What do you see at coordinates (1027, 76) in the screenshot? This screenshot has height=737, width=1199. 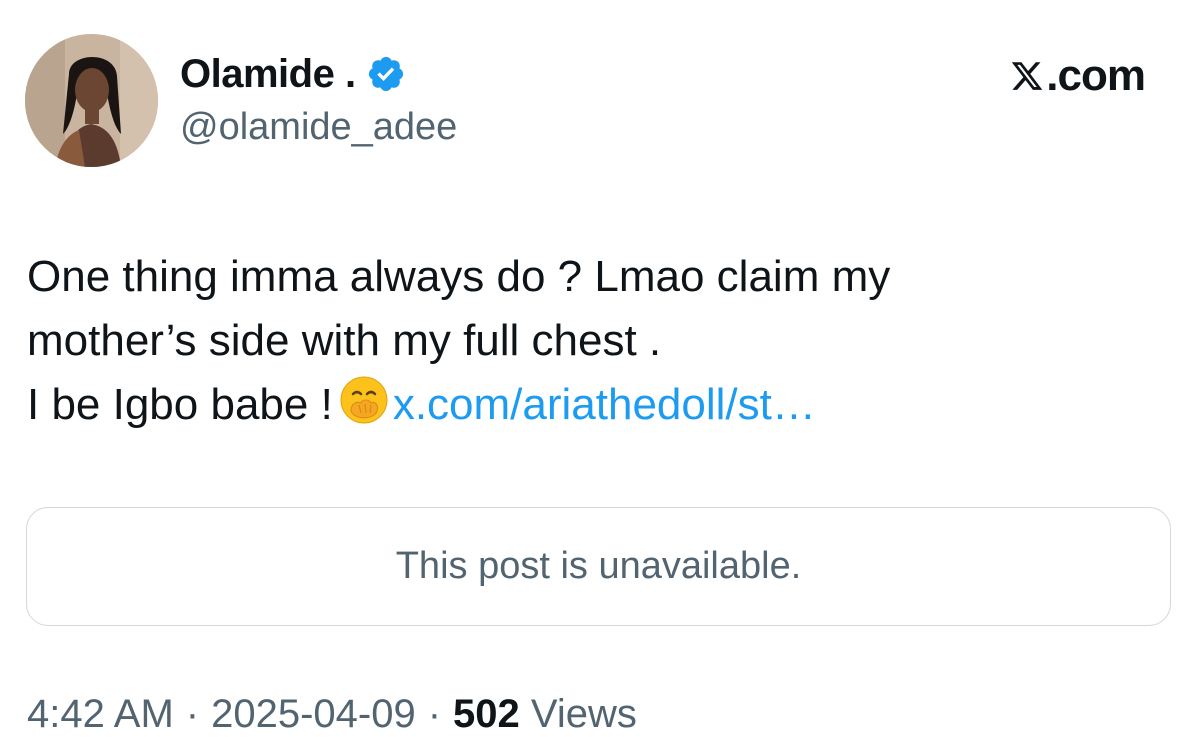 I see `x-logo-icon` at bounding box center [1027, 76].